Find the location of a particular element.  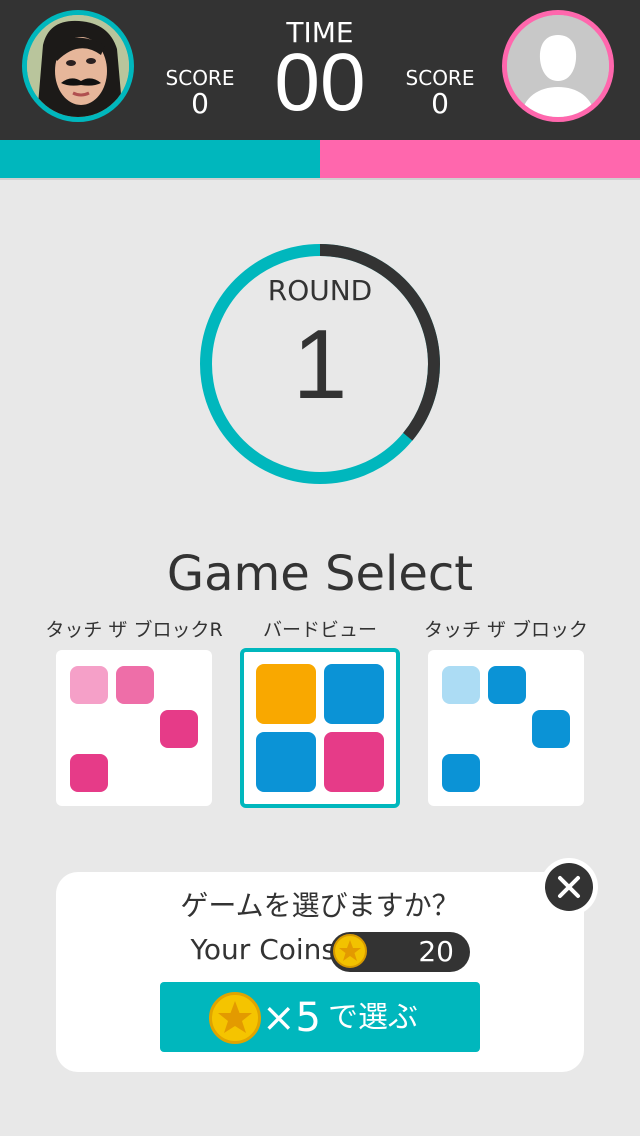

game-name-touch-the-block: タッチ ザ ブロック is located at coordinates (506, 630).